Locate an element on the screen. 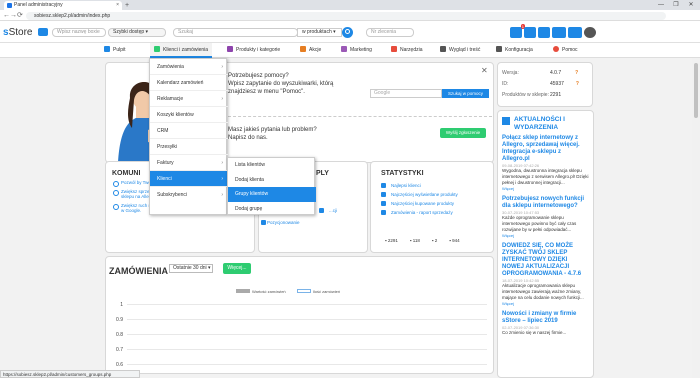 The height and width of the screenshot is (378, 700). counter-products: ▪ 2291 is located at coordinates (391, 240).